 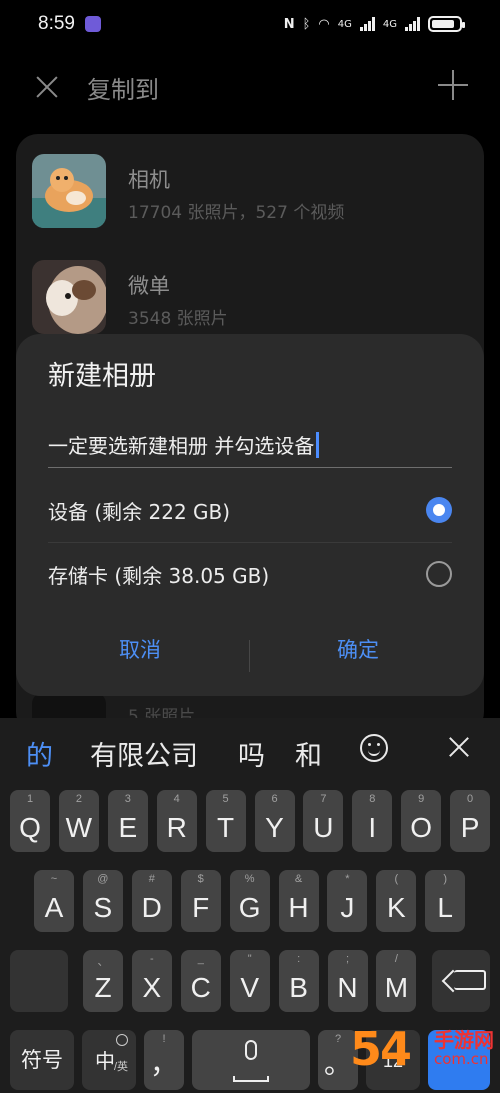 I want to click on key-d: # D, so click(x=151, y=901).